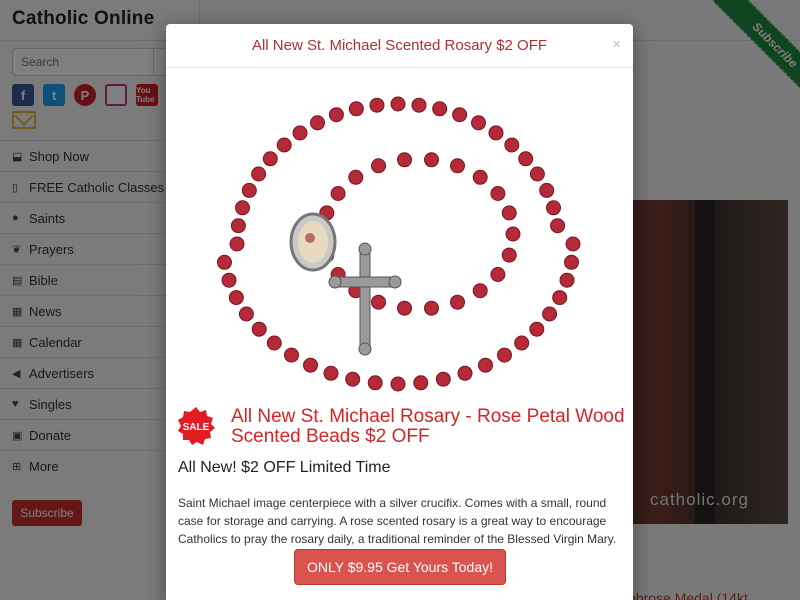  I want to click on svg-text: SALE, so click(196, 427).